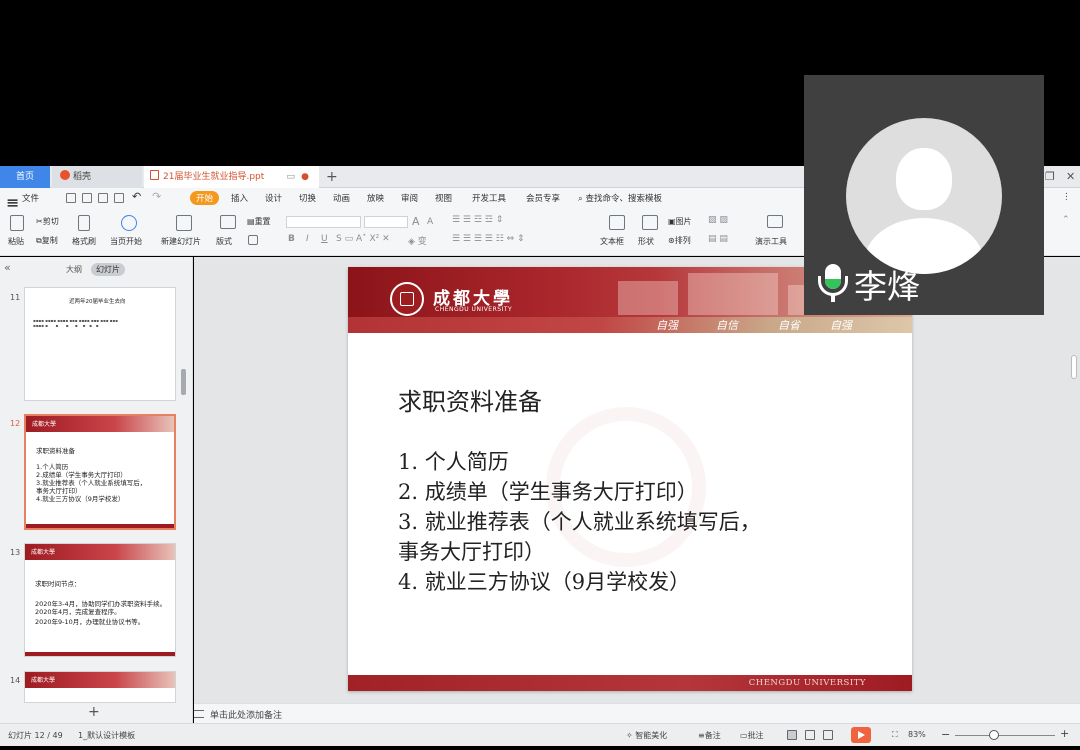 This screenshot has height=750, width=1080. Describe the element at coordinates (52, 467) in the screenshot. I see `thumb-line: 1.个人简历` at that location.